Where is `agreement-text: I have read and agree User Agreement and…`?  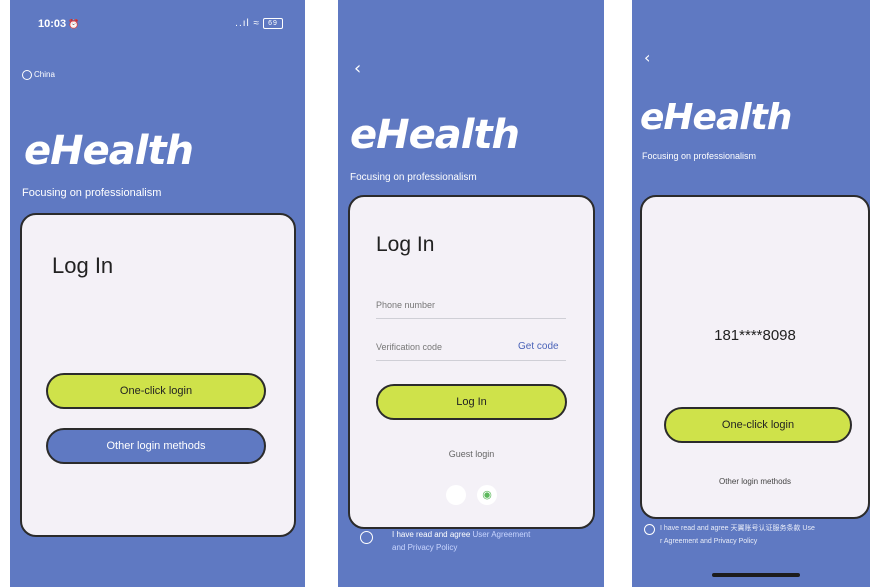 agreement-text: I have read and agree User Agreement and… is located at coordinates (461, 541).